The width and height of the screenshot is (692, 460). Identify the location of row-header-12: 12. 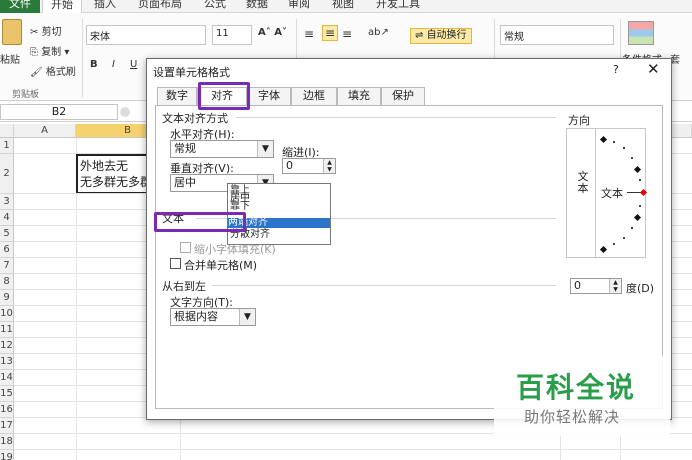
(7, 346).